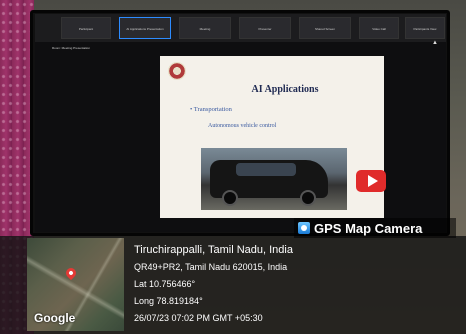  I want to click on slide-subbullet: Autonomous vehicle control, so click(242, 126).